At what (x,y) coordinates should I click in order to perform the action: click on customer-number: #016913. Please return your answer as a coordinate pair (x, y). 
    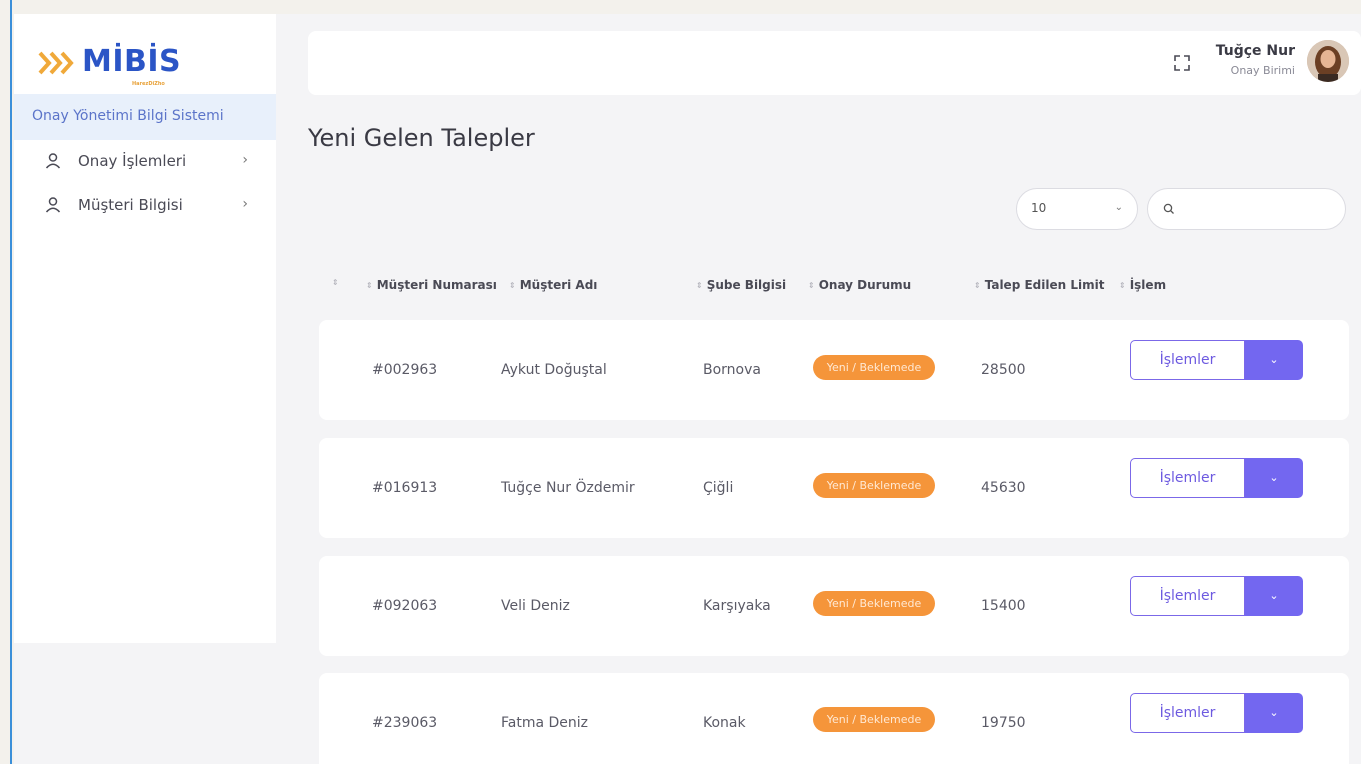
    Looking at the image, I should click on (405, 488).